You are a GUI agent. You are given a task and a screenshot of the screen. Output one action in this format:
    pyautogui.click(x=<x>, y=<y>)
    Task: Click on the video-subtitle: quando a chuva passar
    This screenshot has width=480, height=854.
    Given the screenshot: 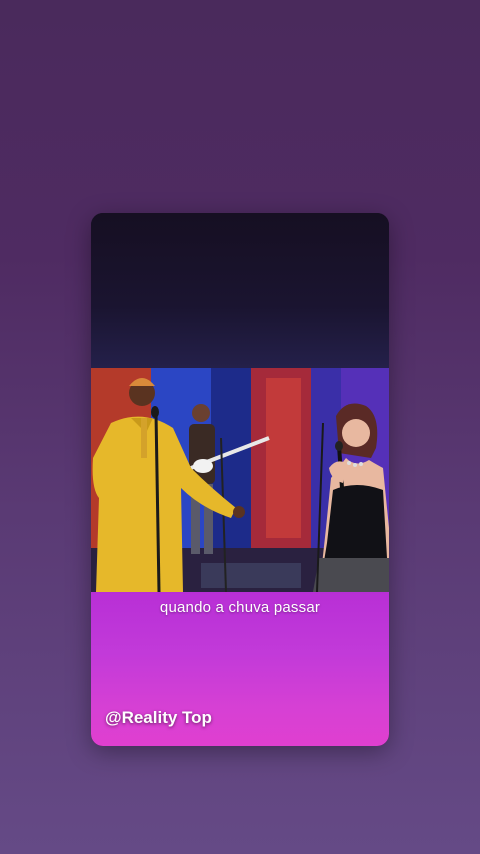 What is the action you would take?
    pyautogui.click(x=240, y=607)
    